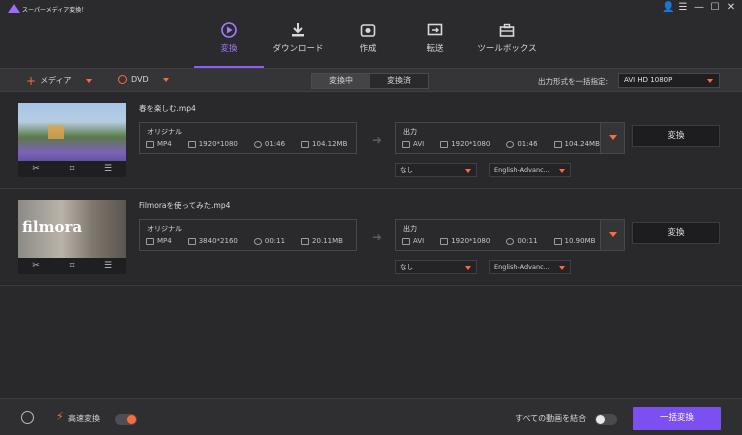 This screenshot has height=435, width=742. What do you see at coordinates (510, 138) in the screenshot?
I see `output-info-box: 出力 AVI 1920*1080 01:46 104.24MB` at bounding box center [510, 138].